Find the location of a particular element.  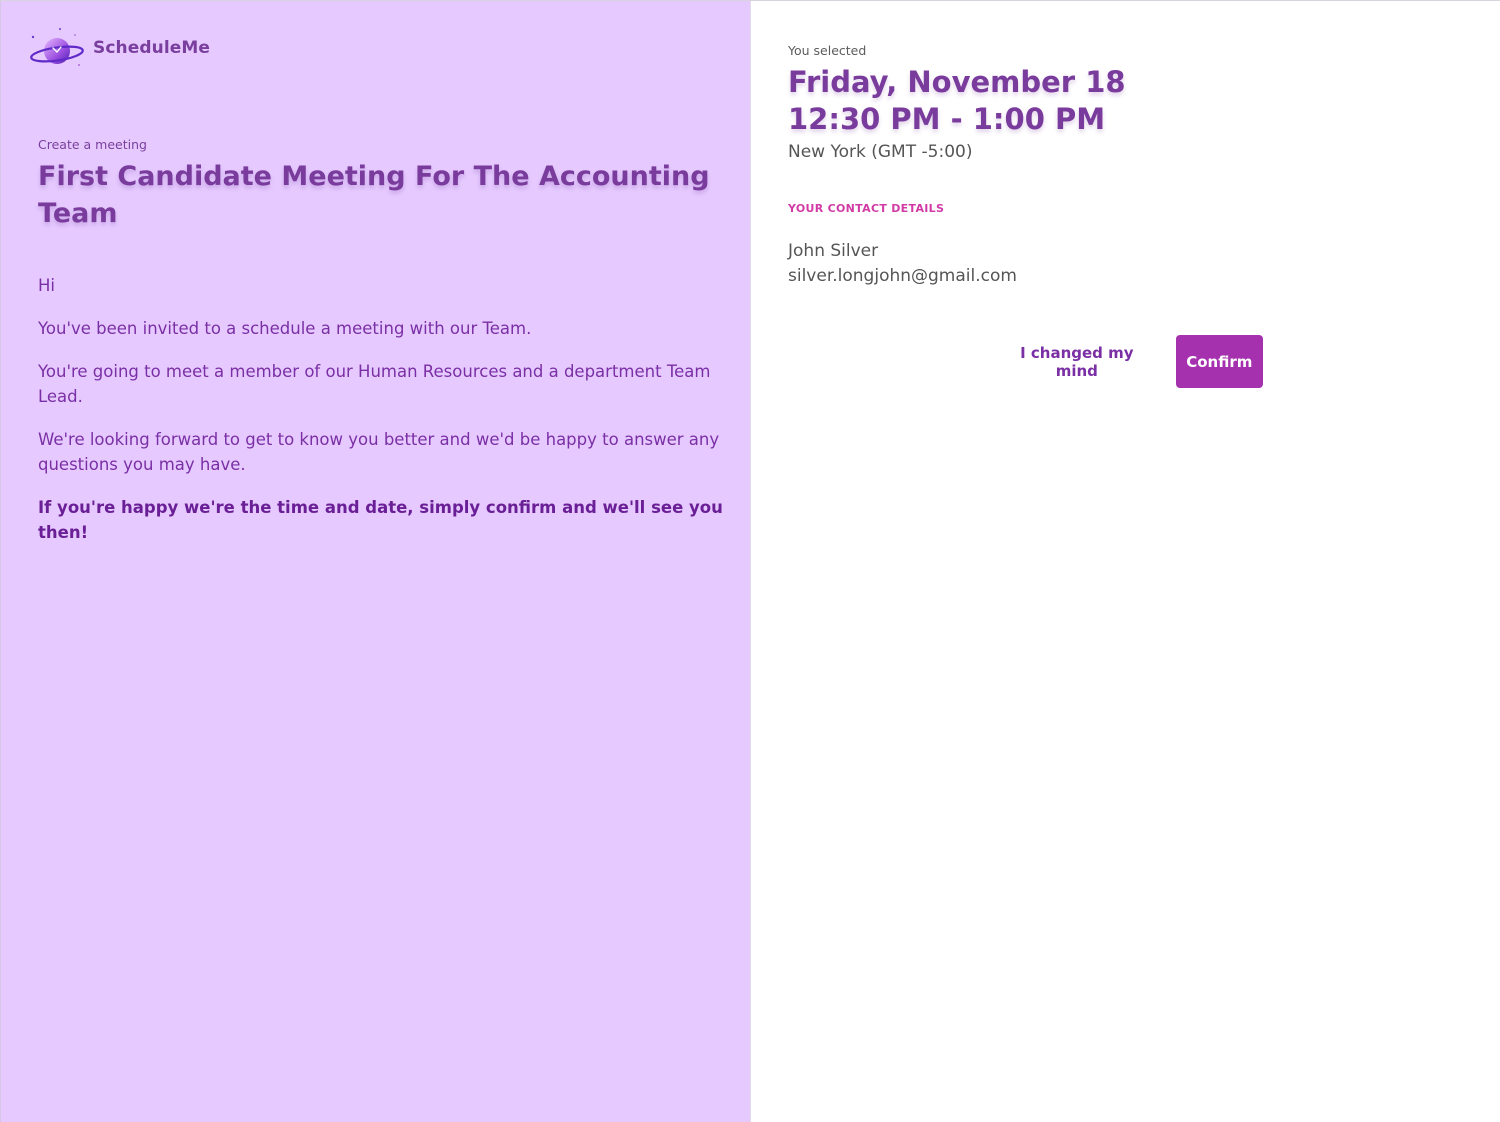

page-eyebrow: Create a meeting is located at coordinates (92, 144).